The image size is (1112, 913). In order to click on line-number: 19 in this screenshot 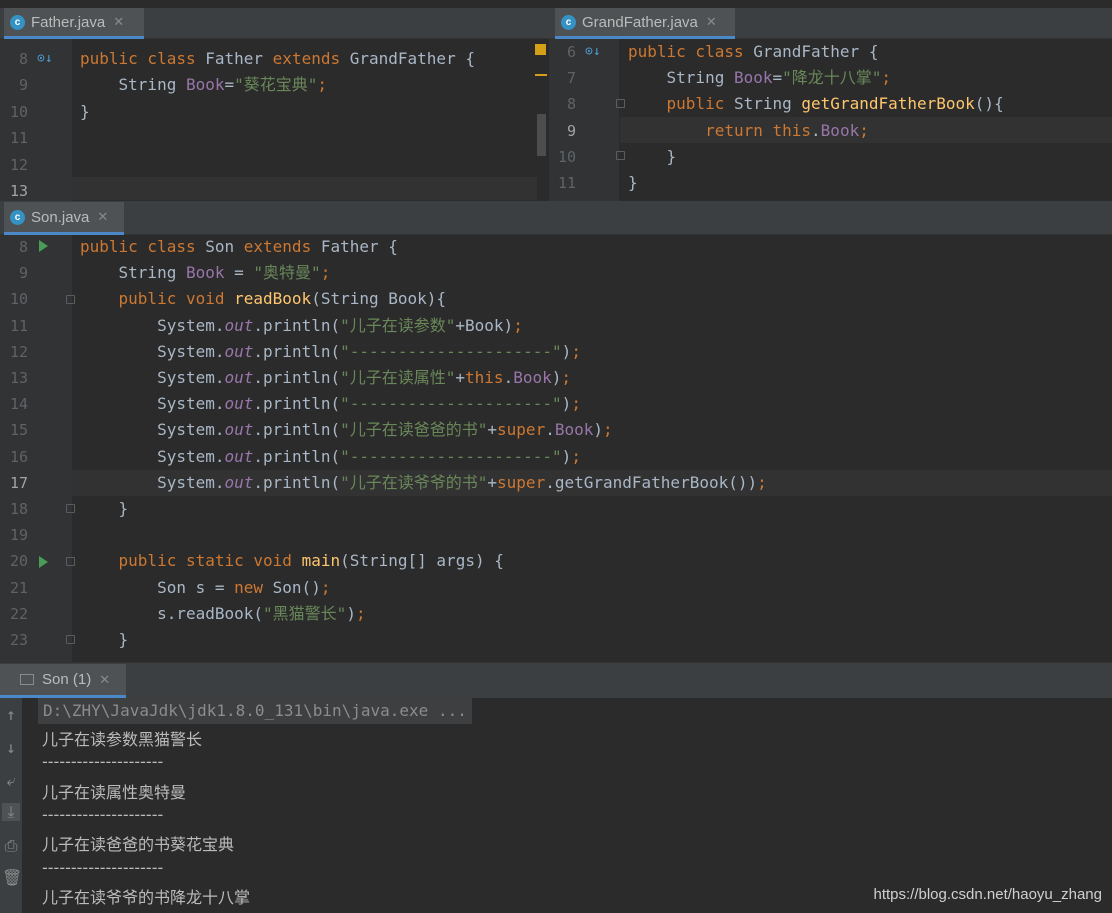, I will do `click(18, 535)`.